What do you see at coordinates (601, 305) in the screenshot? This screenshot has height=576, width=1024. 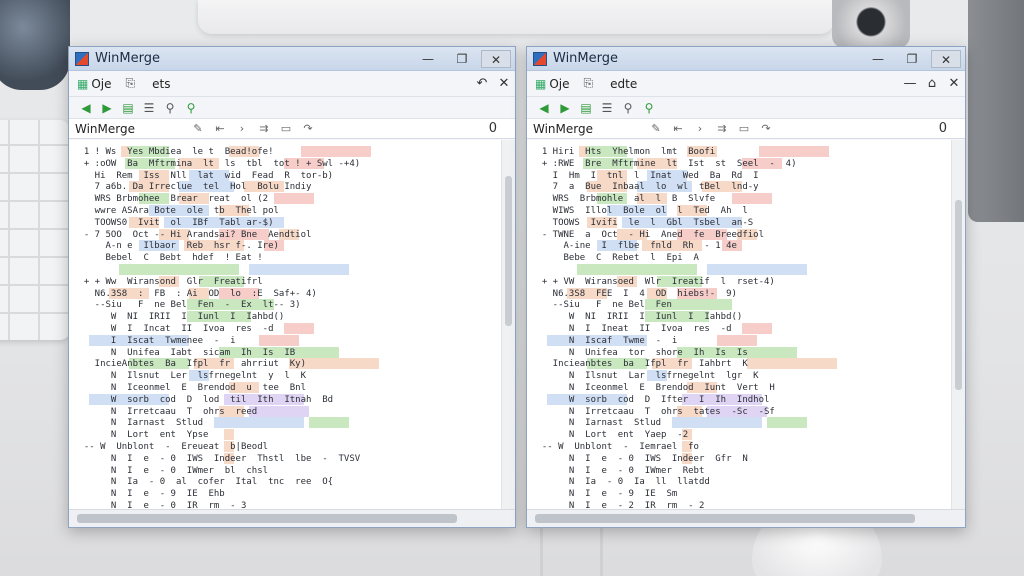 I see `diff-line: --Siu F ne Bel Fen` at bounding box center [601, 305].